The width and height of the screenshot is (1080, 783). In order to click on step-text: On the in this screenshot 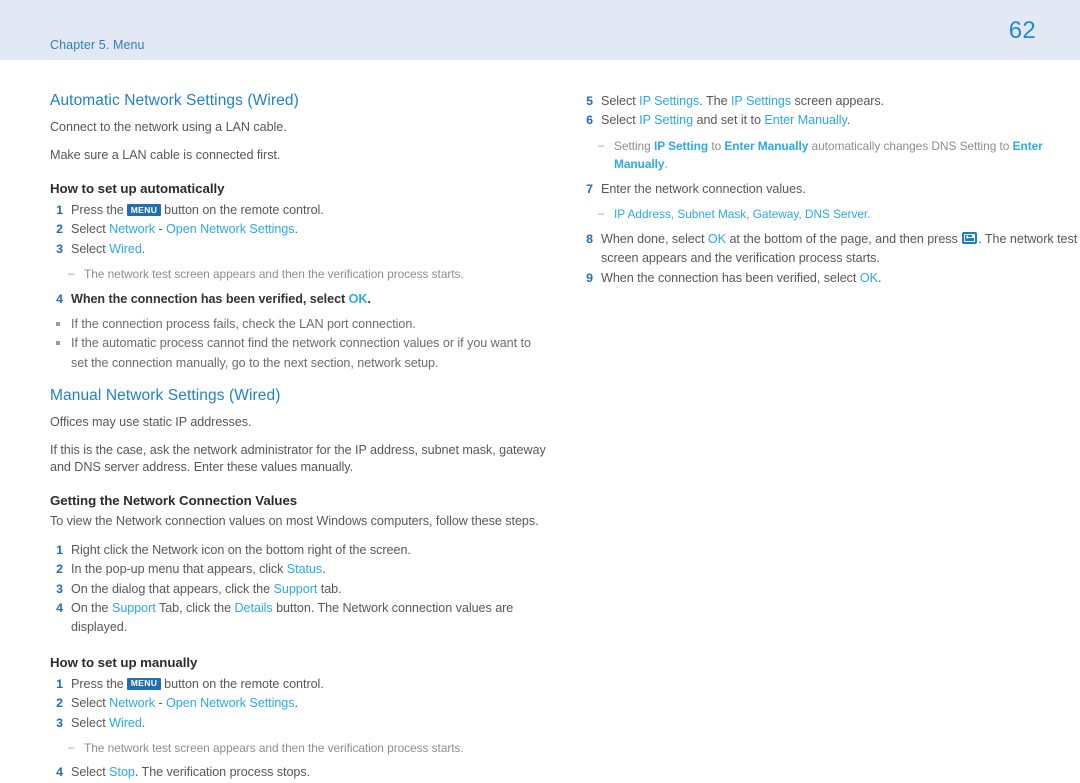, I will do `click(91, 607)`.